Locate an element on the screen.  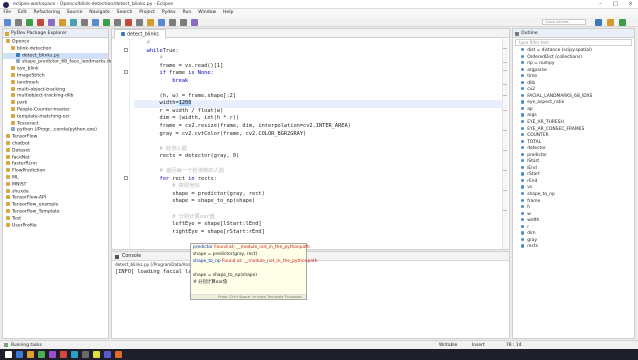
tree-item: faceNet is located at coordinates (55, 158).